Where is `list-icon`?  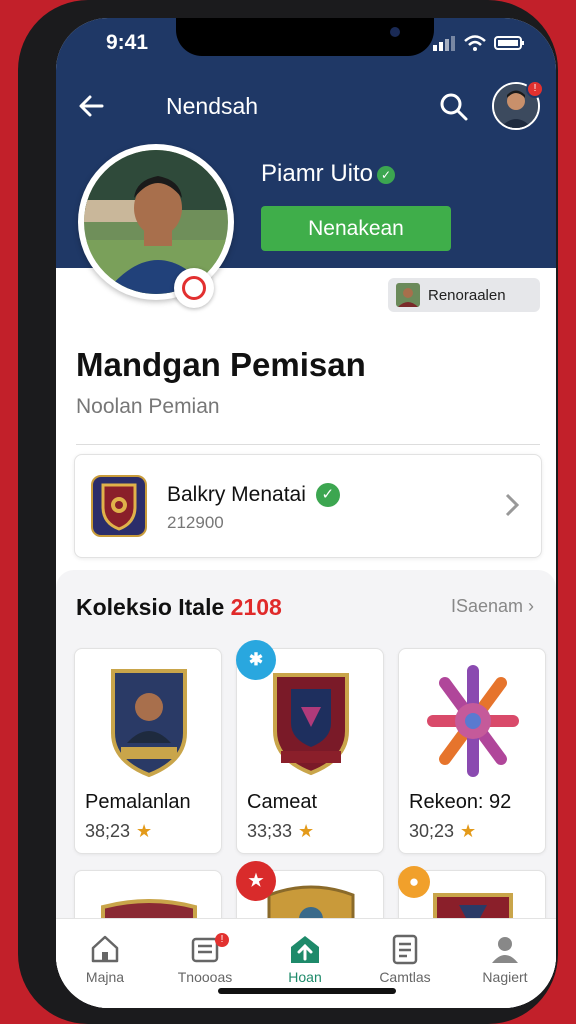 list-icon is located at coordinates (405, 949).